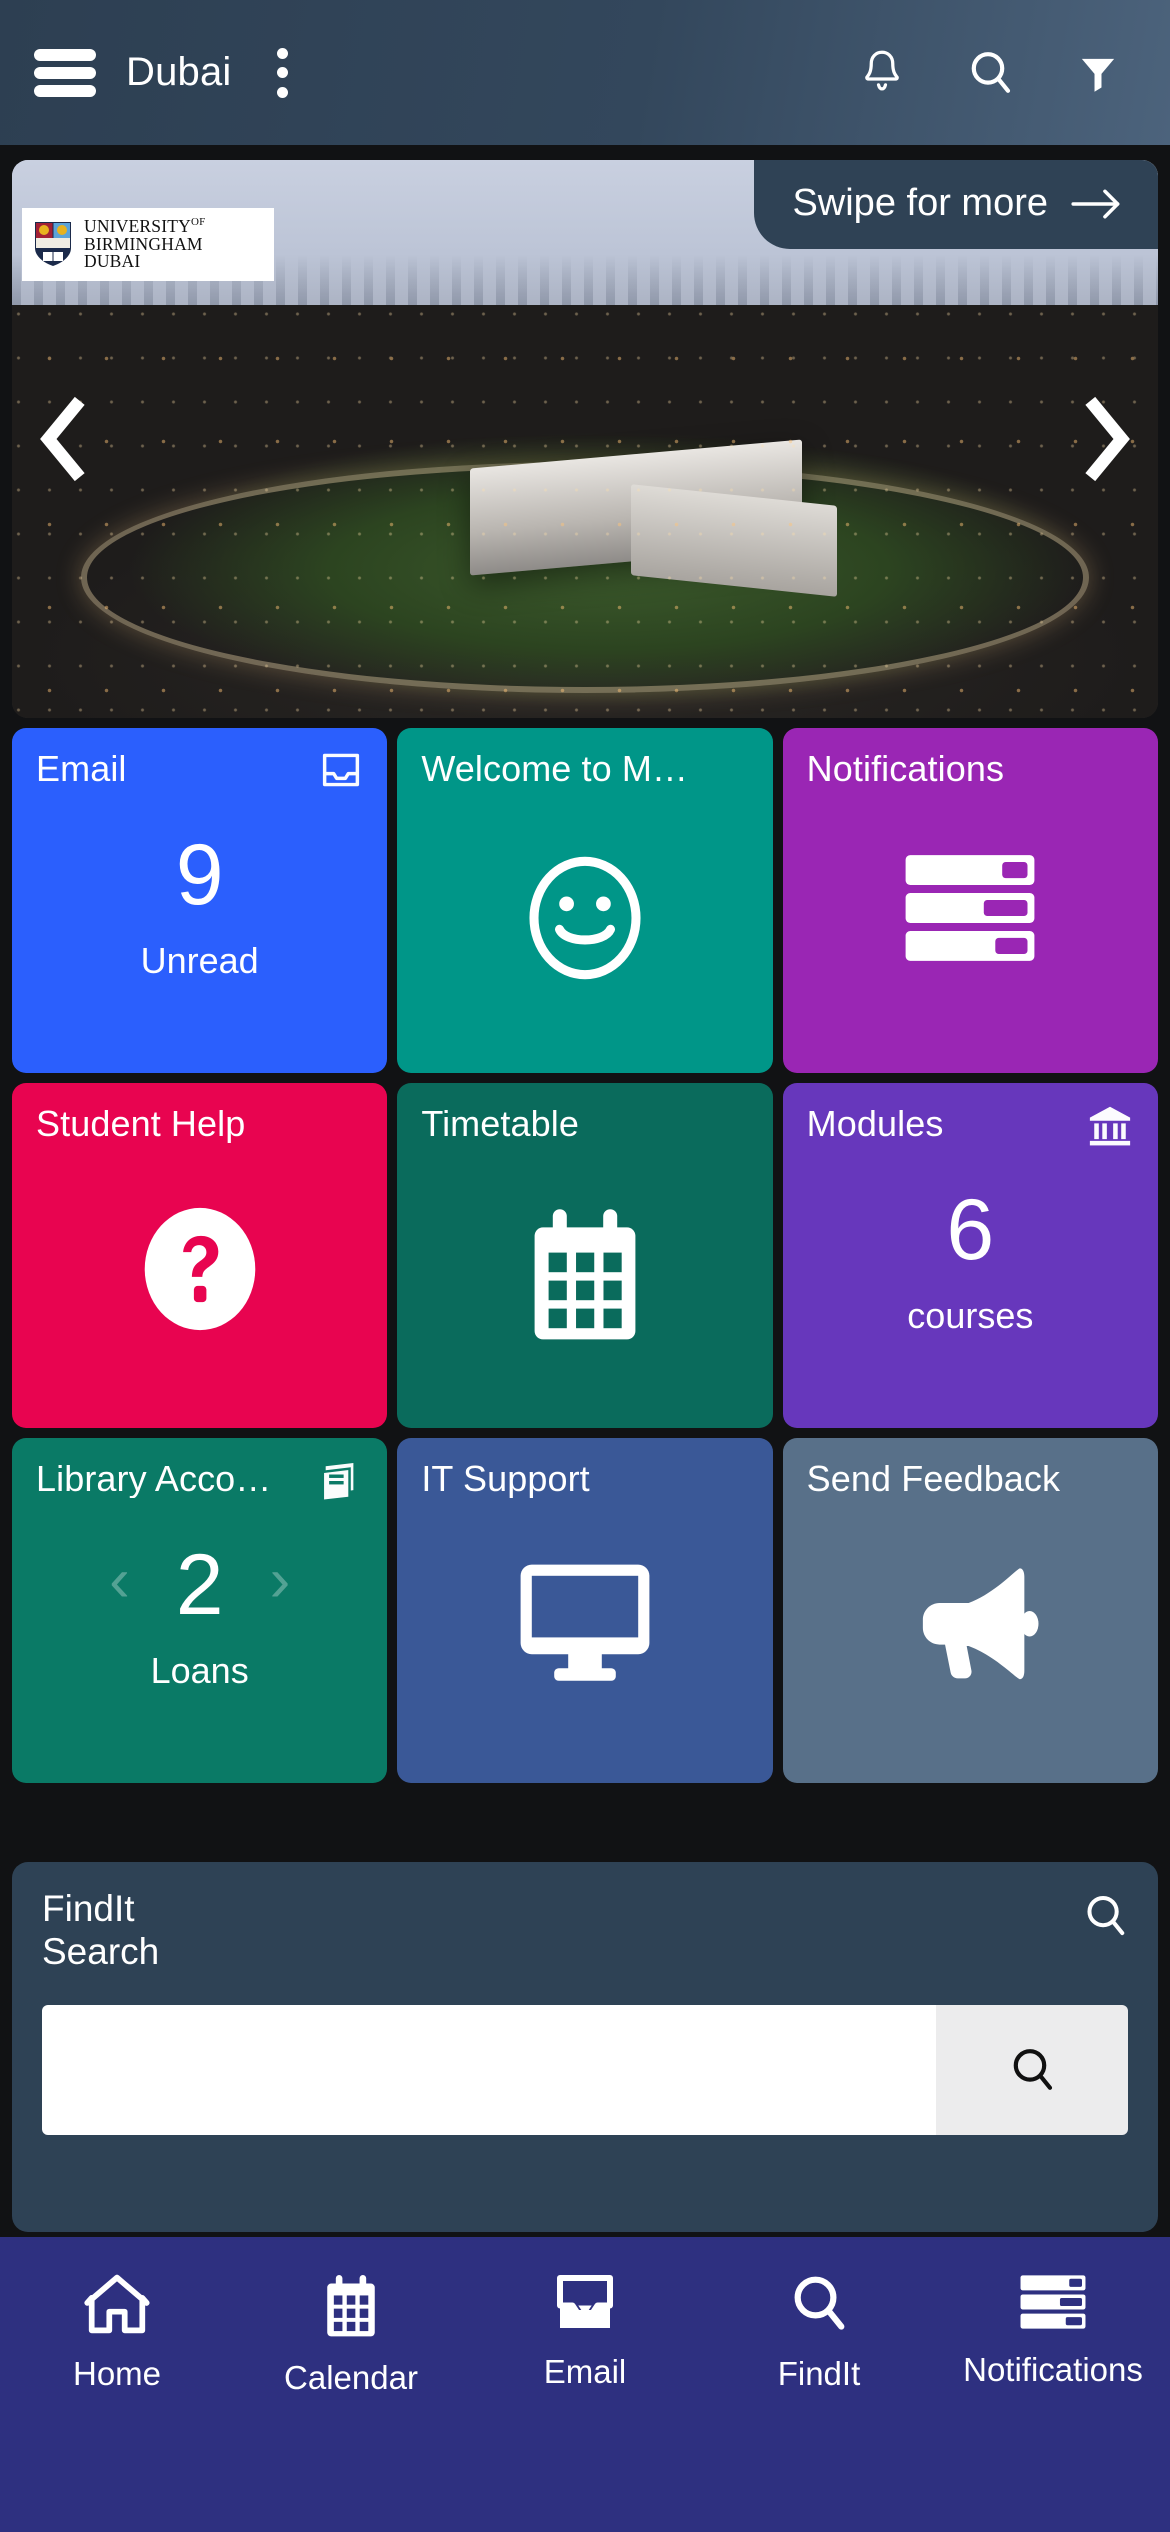 This screenshot has width=1170, height=2532. What do you see at coordinates (970, 1230) in the screenshot?
I see `tile-value: 6` at bounding box center [970, 1230].